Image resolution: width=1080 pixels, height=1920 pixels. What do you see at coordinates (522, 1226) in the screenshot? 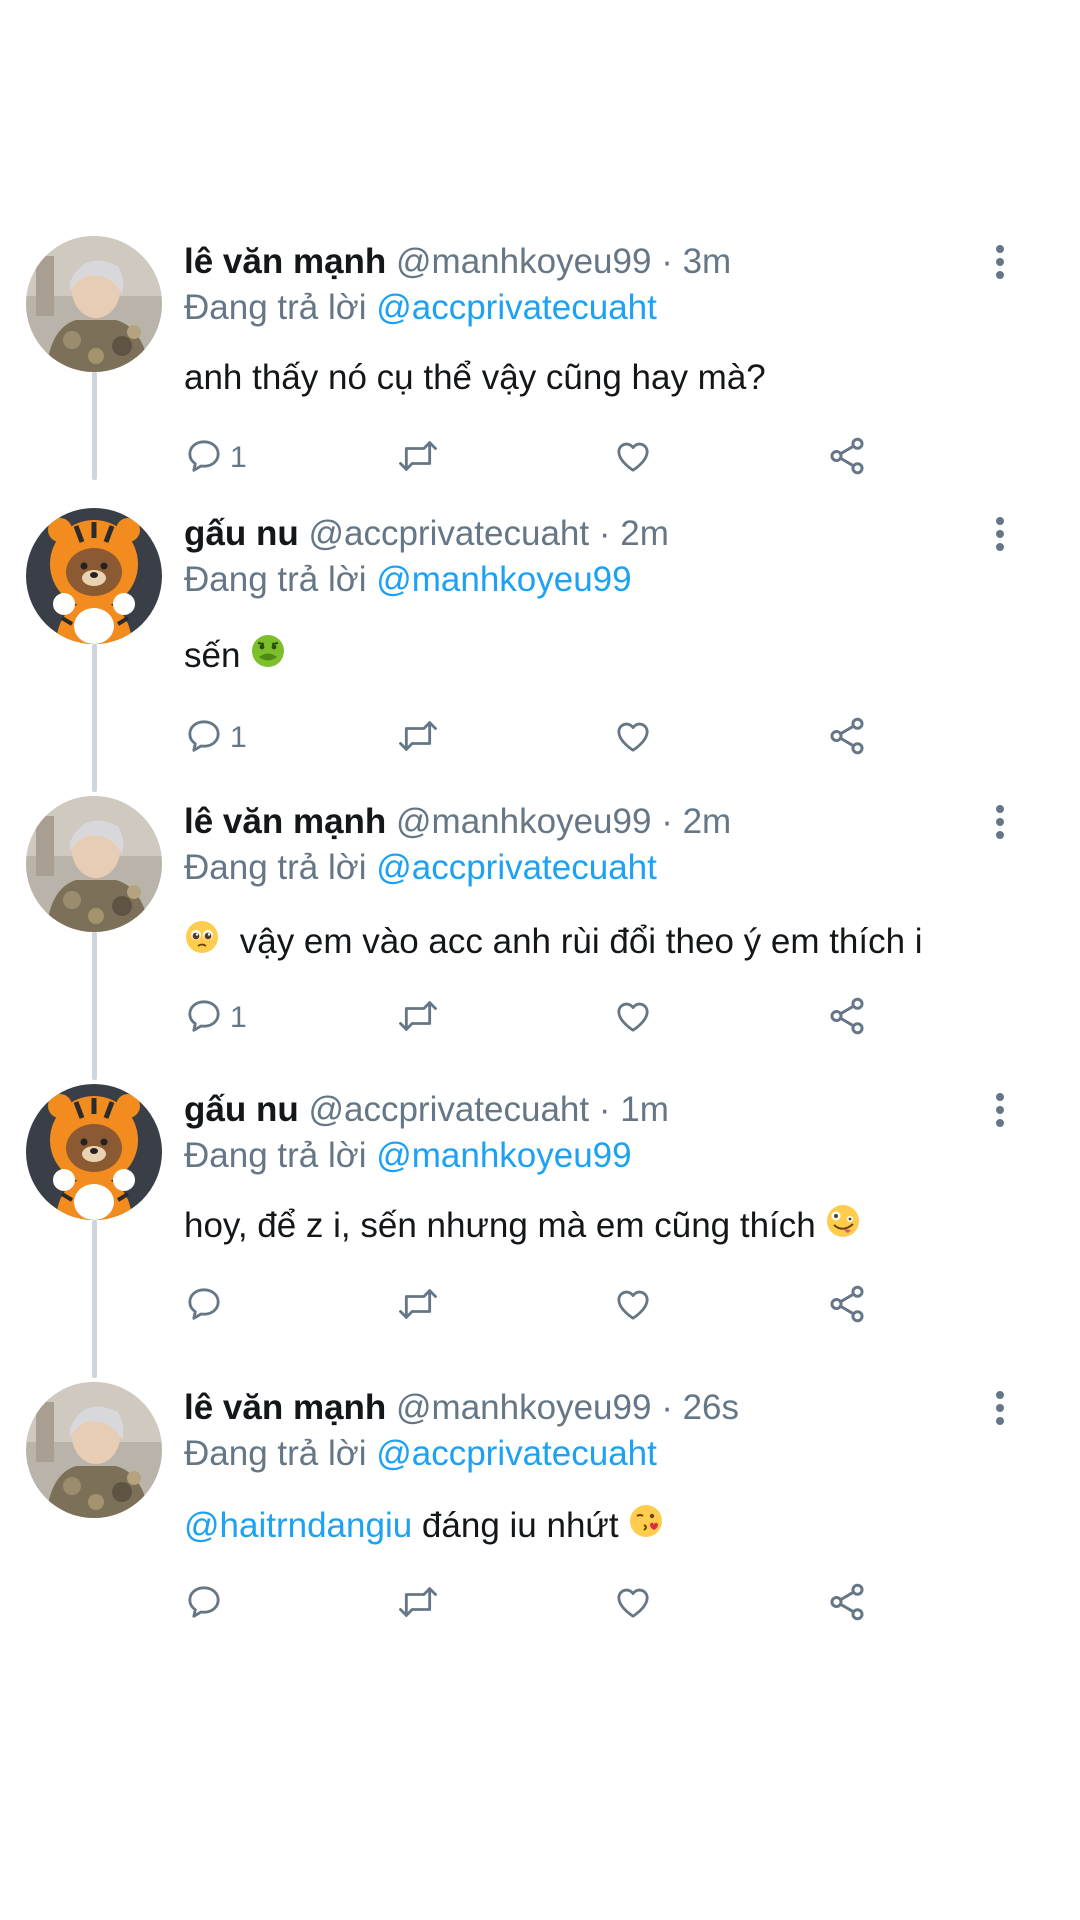
I see `tweet-text: hoy, để z i, sến nhưng mà em cũng thích` at bounding box center [522, 1226].